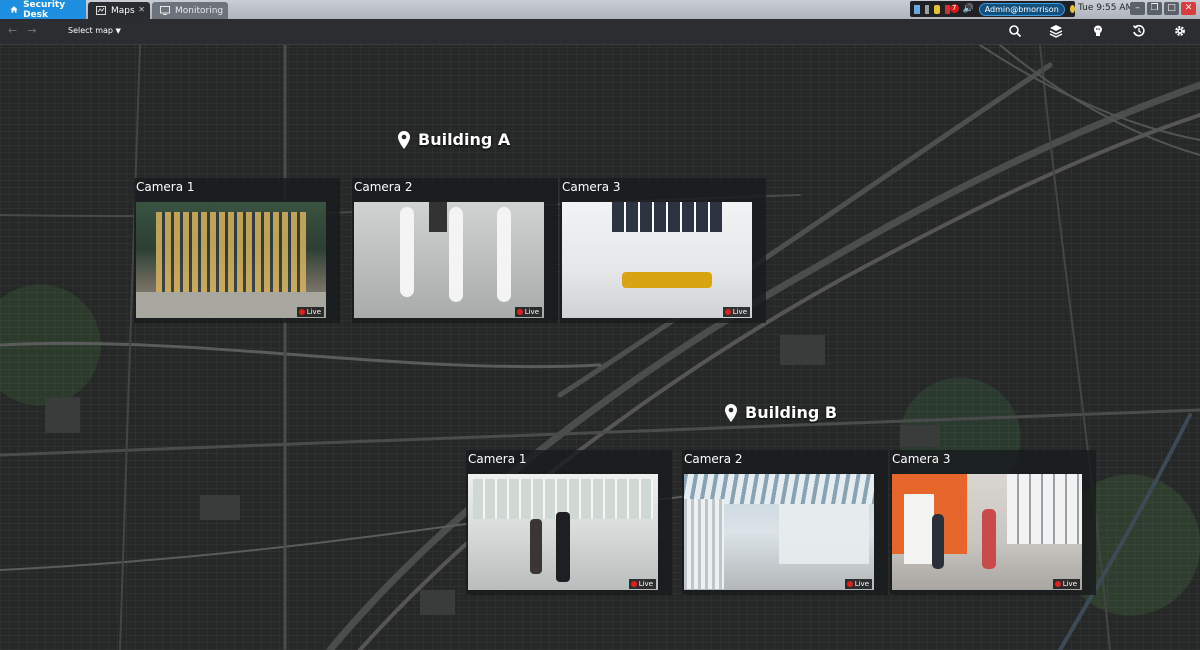 The width and height of the screenshot is (1200, 650). I want to click on back-arrow-icon: ←, so click(12, 30).